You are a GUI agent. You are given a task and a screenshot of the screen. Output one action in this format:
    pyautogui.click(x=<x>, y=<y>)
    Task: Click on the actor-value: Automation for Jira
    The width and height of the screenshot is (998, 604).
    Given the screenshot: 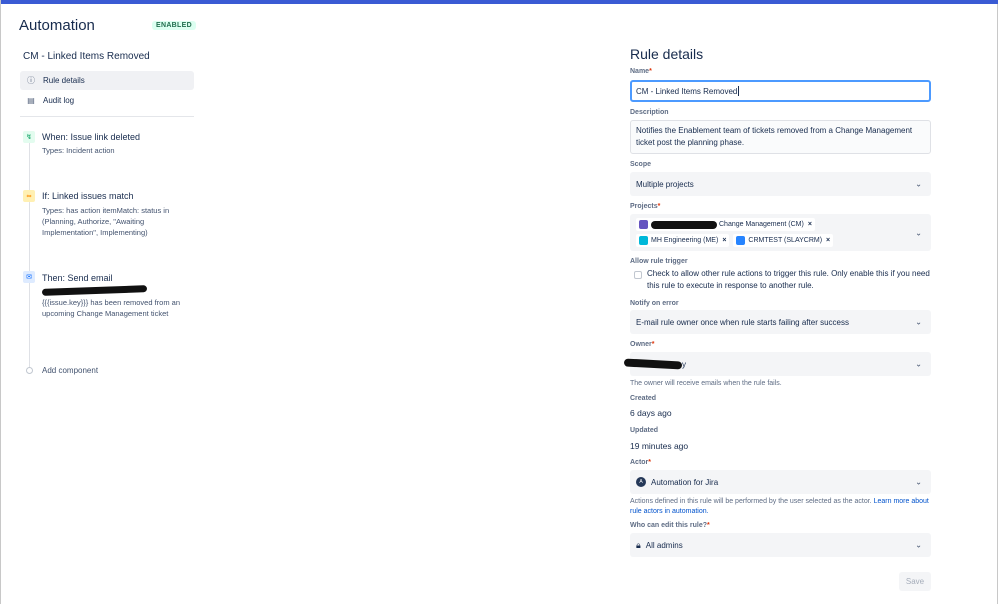 What is the action you would take?
    pyautogui.click(x=685, y=482)
    